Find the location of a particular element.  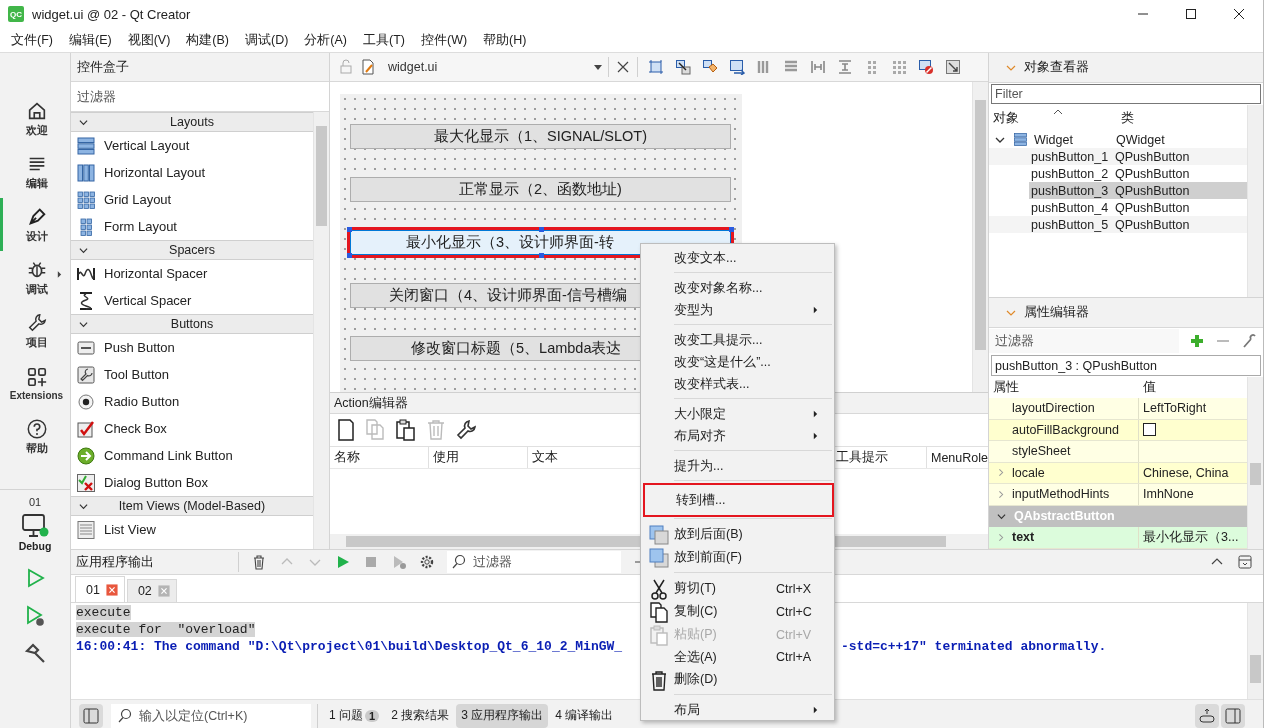

object-name-field: pushButton_3 : QPushButton is located at coordinates (1126, 365).